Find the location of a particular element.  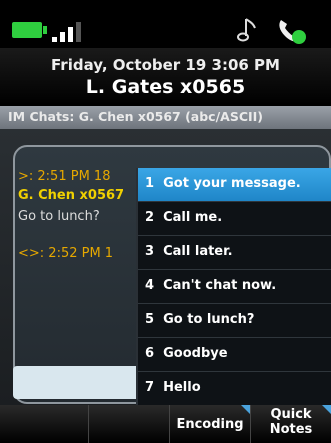

status-bar is located at coordinates (165, 24).